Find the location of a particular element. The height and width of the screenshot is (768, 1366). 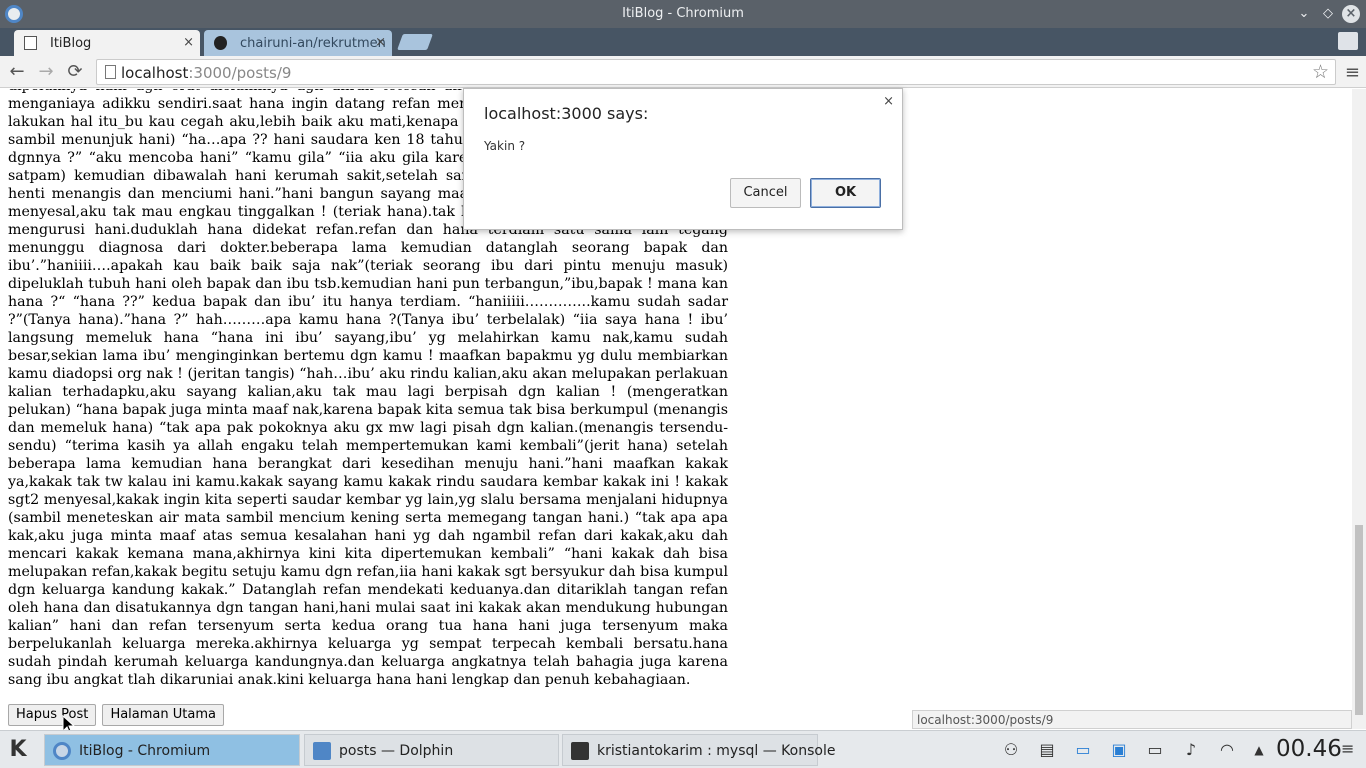

task-konsole: kristiantokarim : mysql — Konsole is located at coordinates (698, 750).